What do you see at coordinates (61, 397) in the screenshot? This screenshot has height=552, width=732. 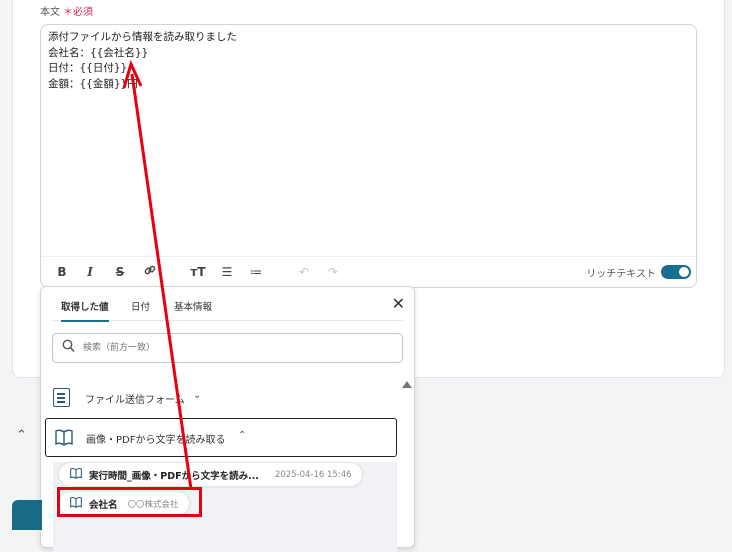 I see `form-icon` at bounding box center [61, 397].